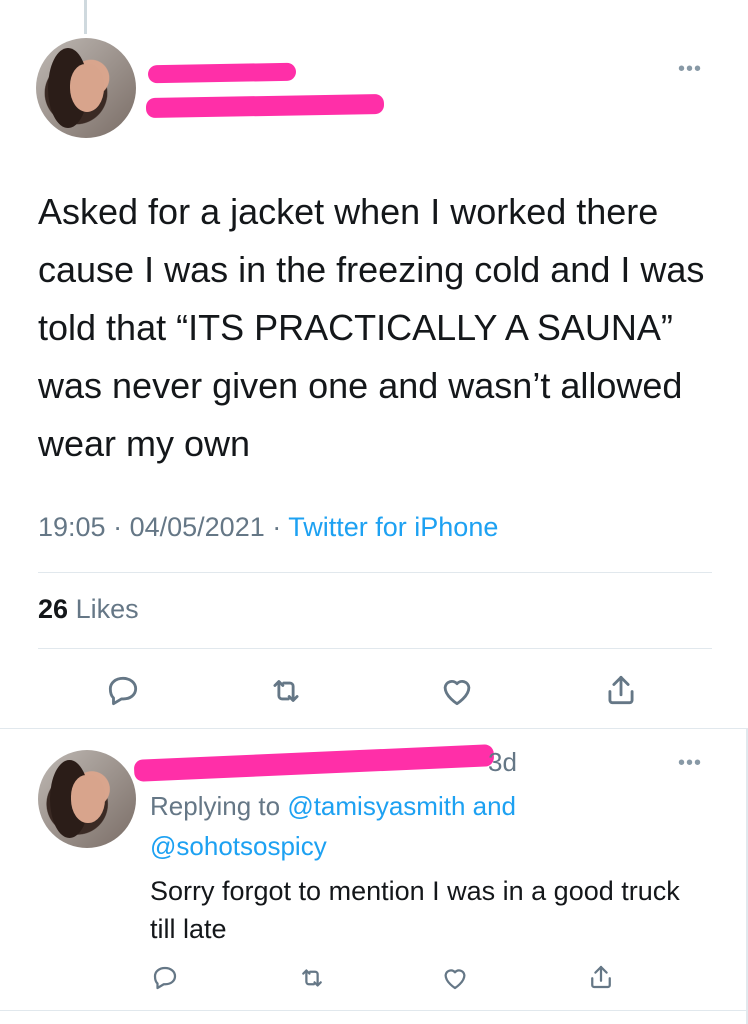  I want to click on mention-link: @sohotsospicy, so click(238, 846).